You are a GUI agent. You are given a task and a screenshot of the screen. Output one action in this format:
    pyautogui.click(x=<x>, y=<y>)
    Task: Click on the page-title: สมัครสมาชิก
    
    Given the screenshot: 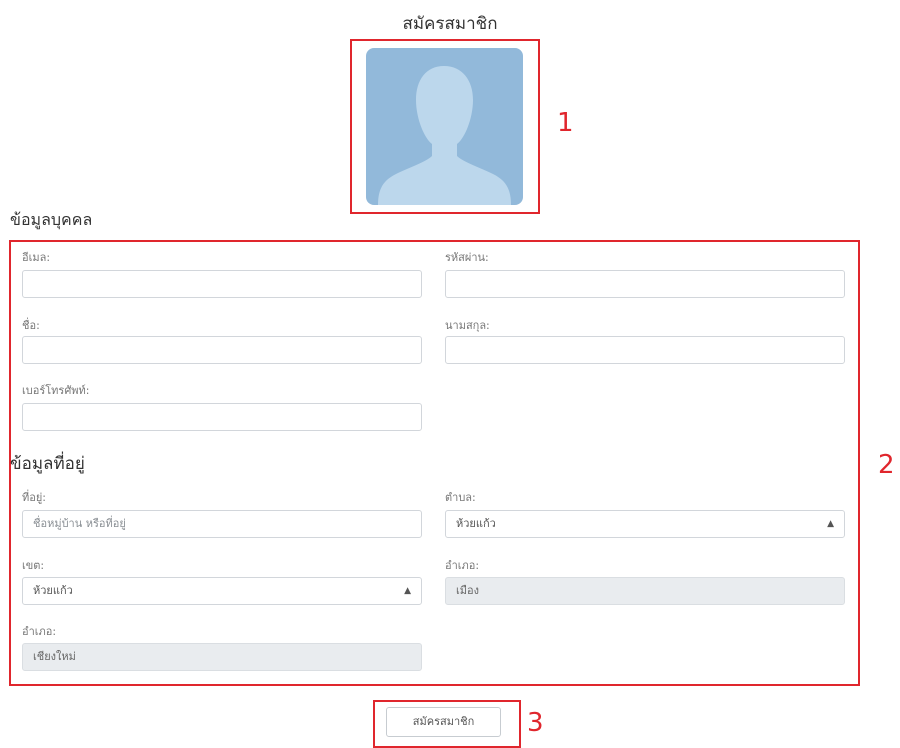 What is the action you would take?
    pyautogui.click(x=450, y=24)
    